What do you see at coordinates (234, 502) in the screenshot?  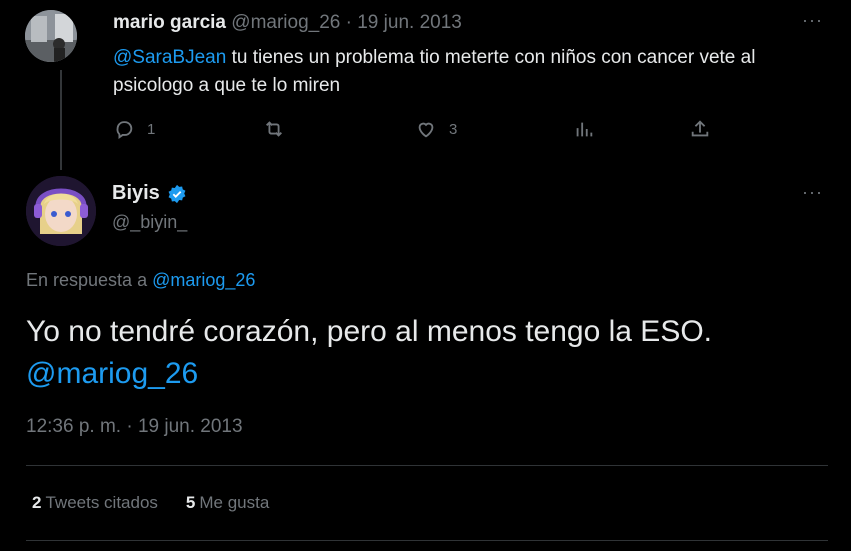 I see `likes-label: Me gusta` at bounding box center [234, 502].